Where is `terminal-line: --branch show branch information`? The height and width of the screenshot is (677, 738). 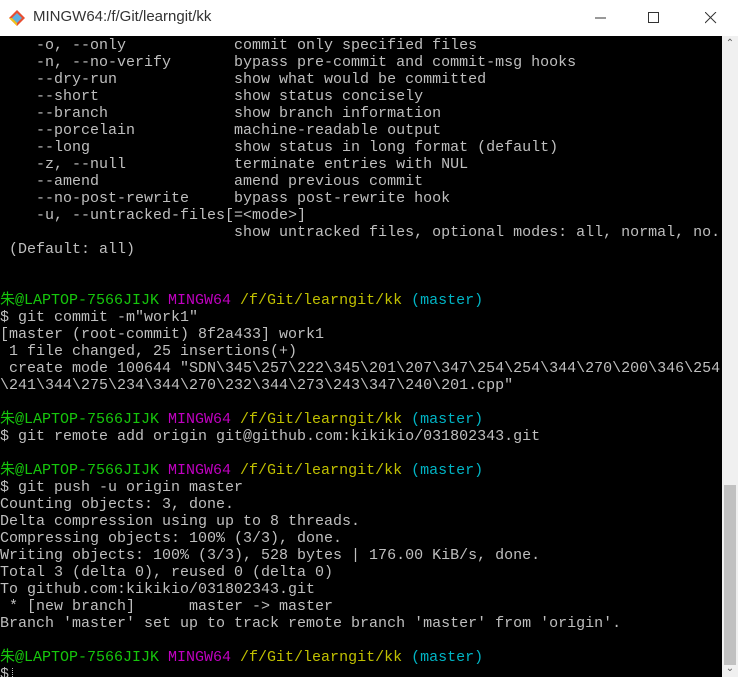 terminal-line: --branch show branch information is located at coordinates (220, 113).